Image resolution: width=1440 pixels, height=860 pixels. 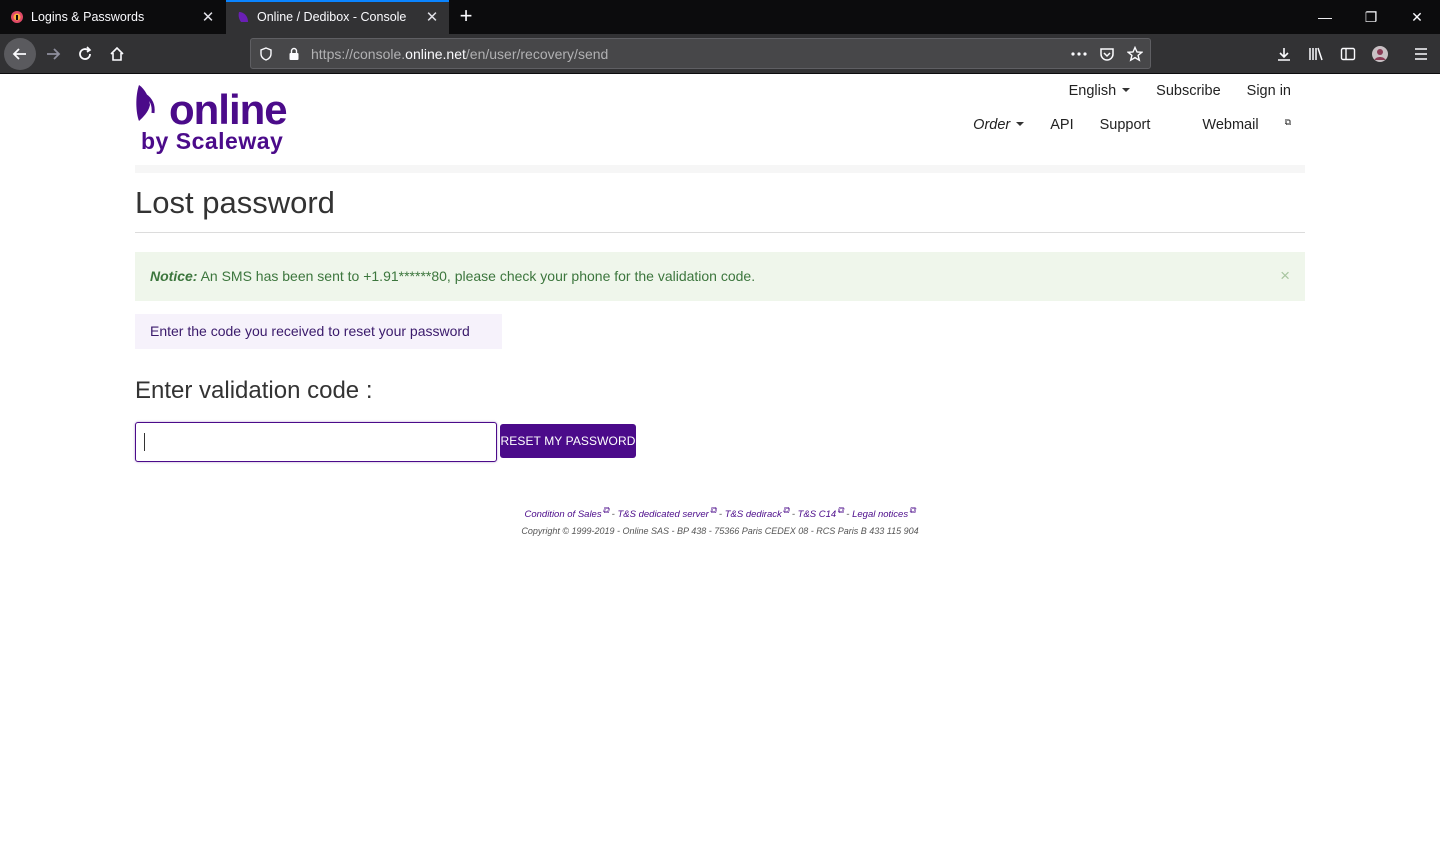 What do you see at coordinates (986, 125) in the screenshot?
I see `order-dropdown: Order` at bounding box center [986, 125].